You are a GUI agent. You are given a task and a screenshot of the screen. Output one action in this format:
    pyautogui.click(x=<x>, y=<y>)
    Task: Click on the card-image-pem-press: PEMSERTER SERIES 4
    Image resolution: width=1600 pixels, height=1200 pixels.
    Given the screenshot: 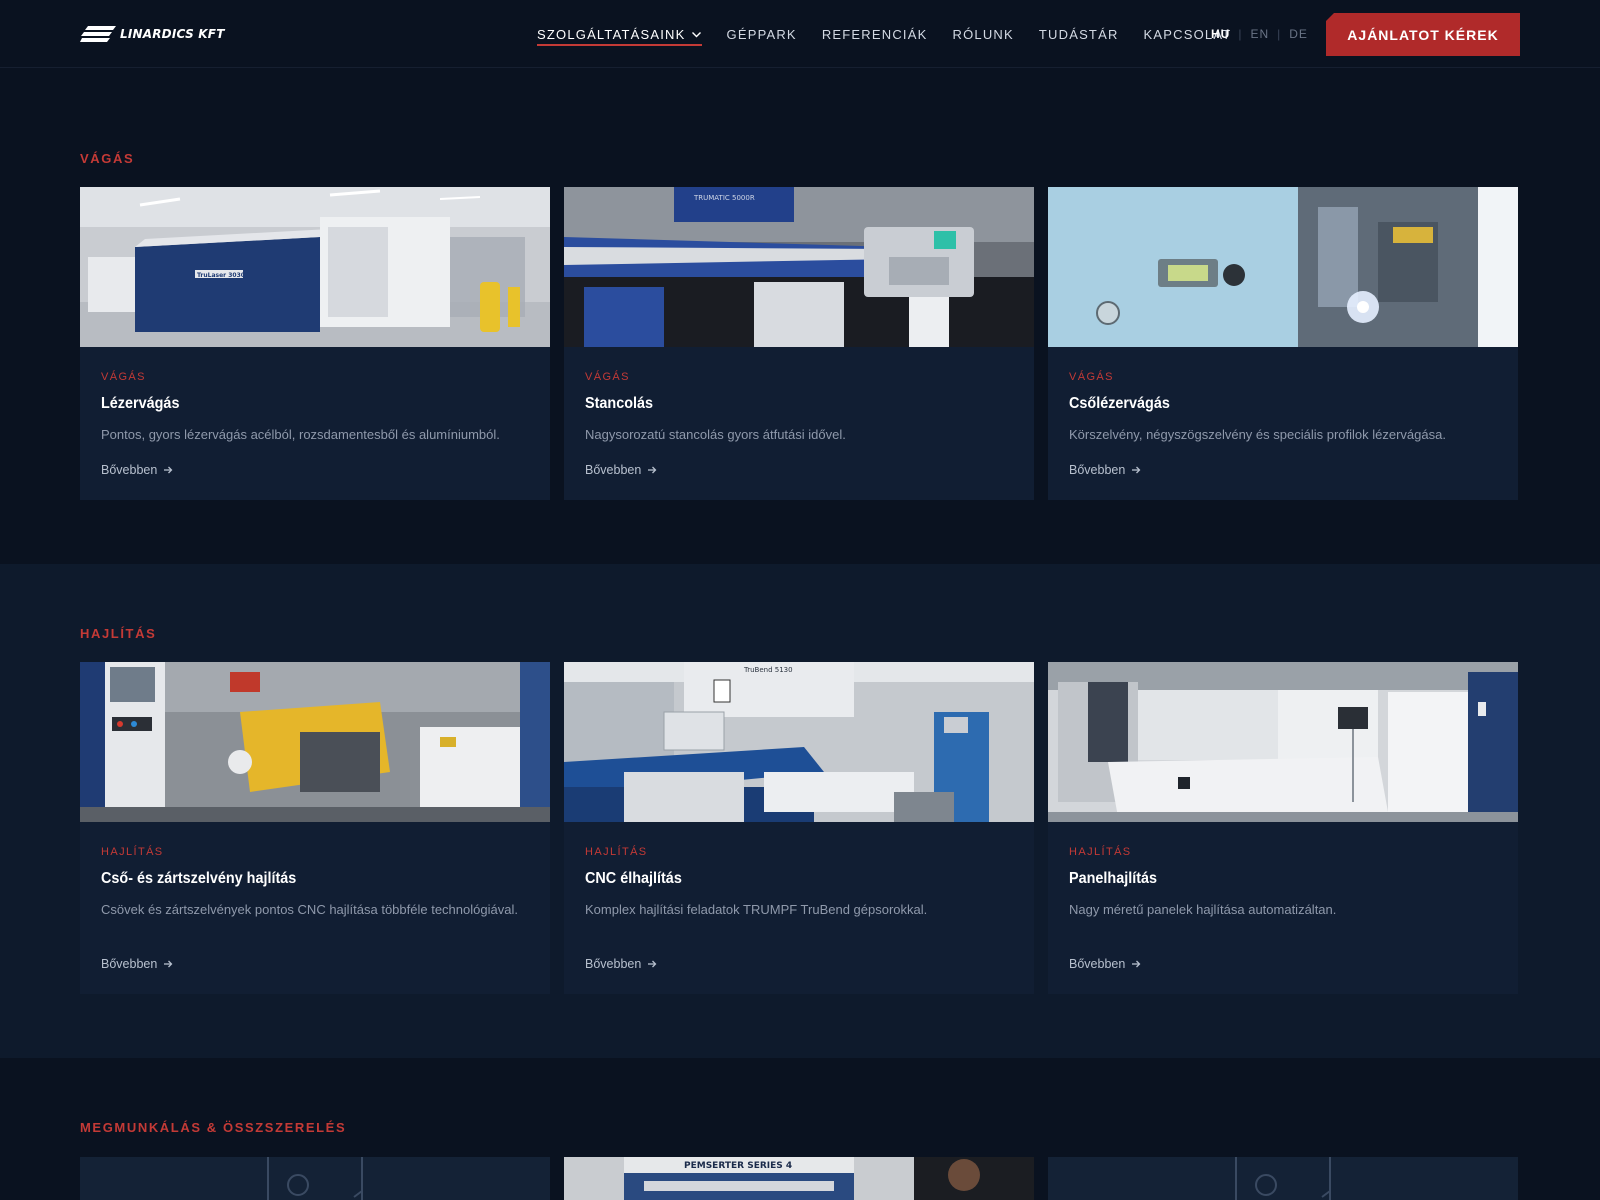 What is the action you would take?
    pyautogui.click(x=799, y=1178)
    